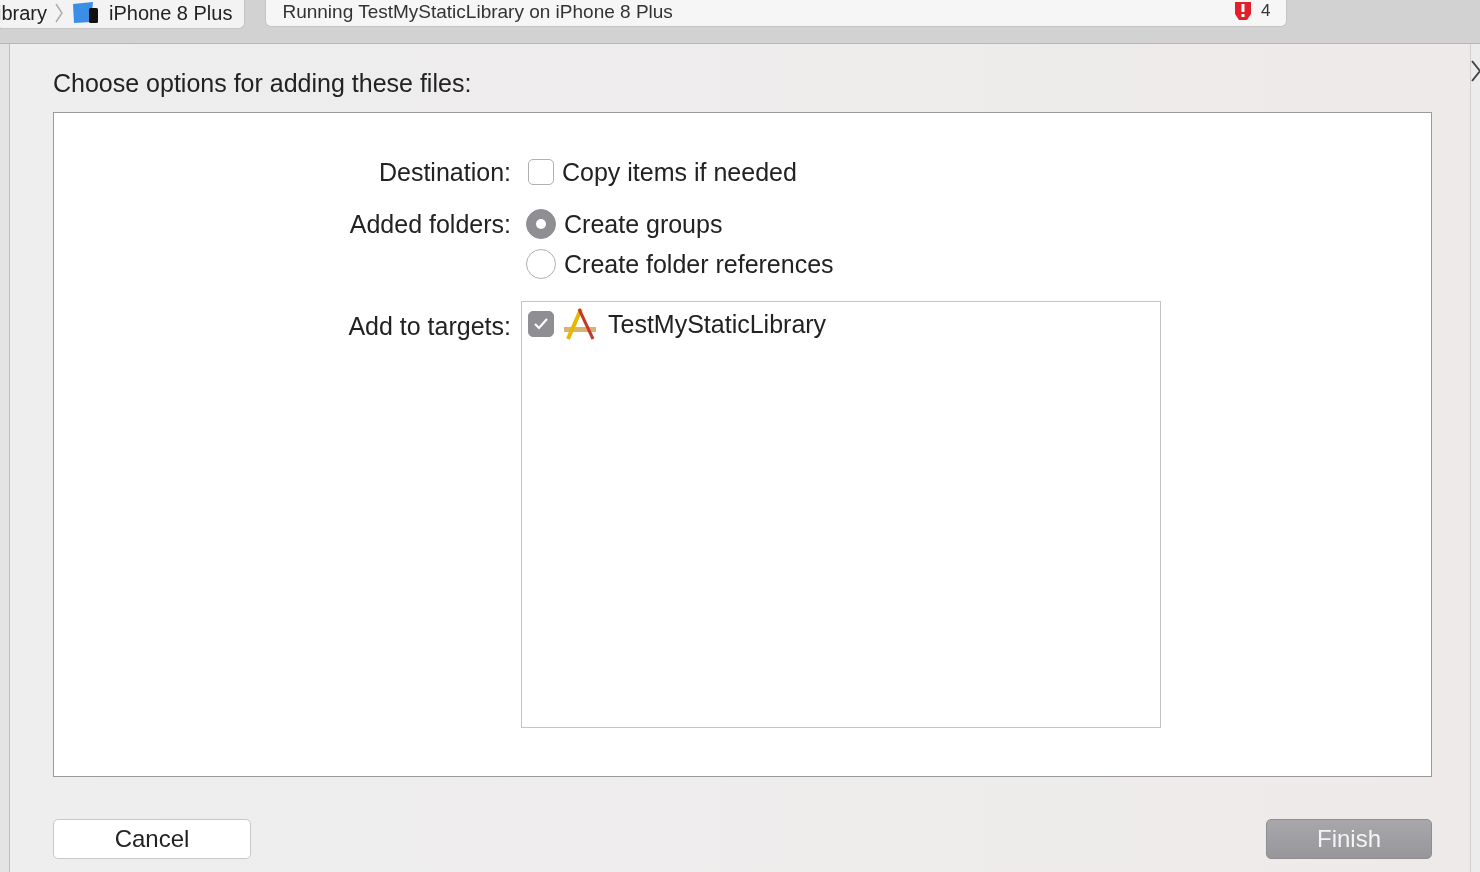 This screenshot has width=1480, height=872. What do you see at coordinates (429, 224) in the screenshot?
I see `field-label: Added folders:` at bounding box center [429, 224].